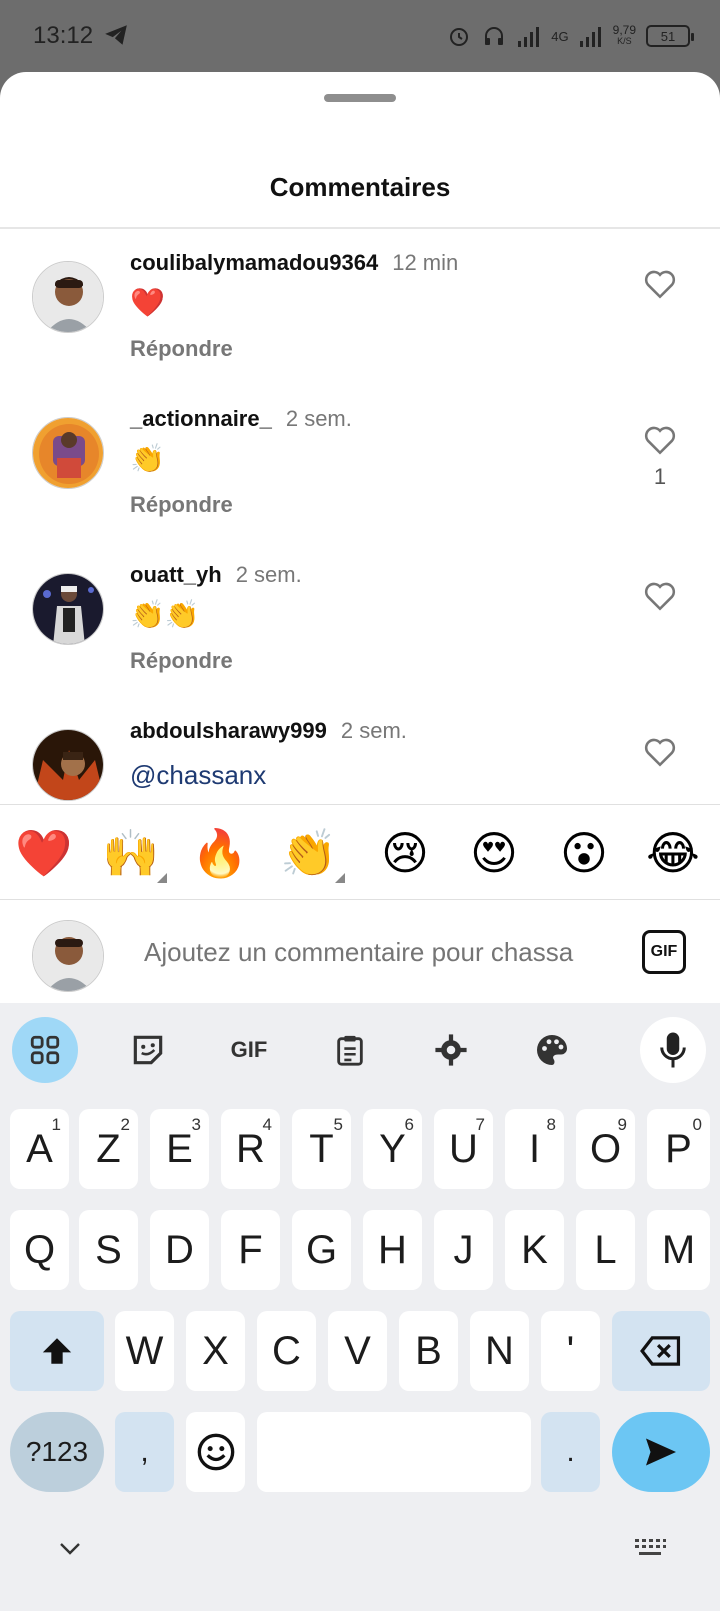 This screenshot has width=720, height=1611. I want to click on variant-indicator-icon, so click(340, 878).